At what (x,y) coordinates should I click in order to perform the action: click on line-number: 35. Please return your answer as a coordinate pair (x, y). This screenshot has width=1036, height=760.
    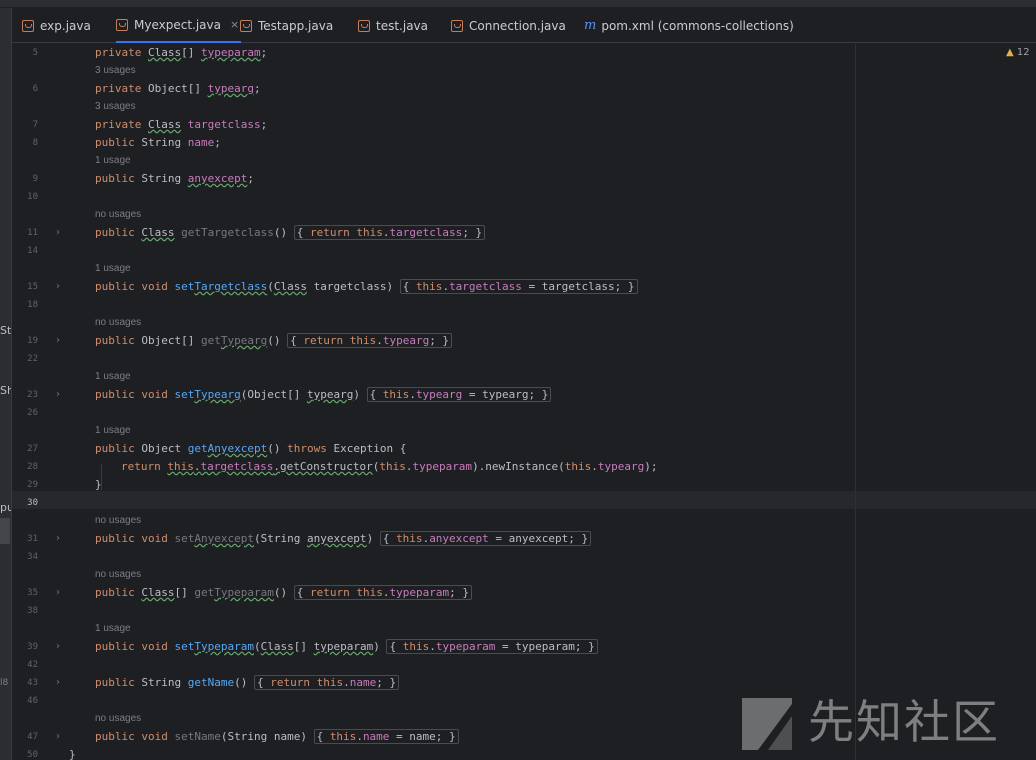
    Looking at the image, I should click on (32, 593).